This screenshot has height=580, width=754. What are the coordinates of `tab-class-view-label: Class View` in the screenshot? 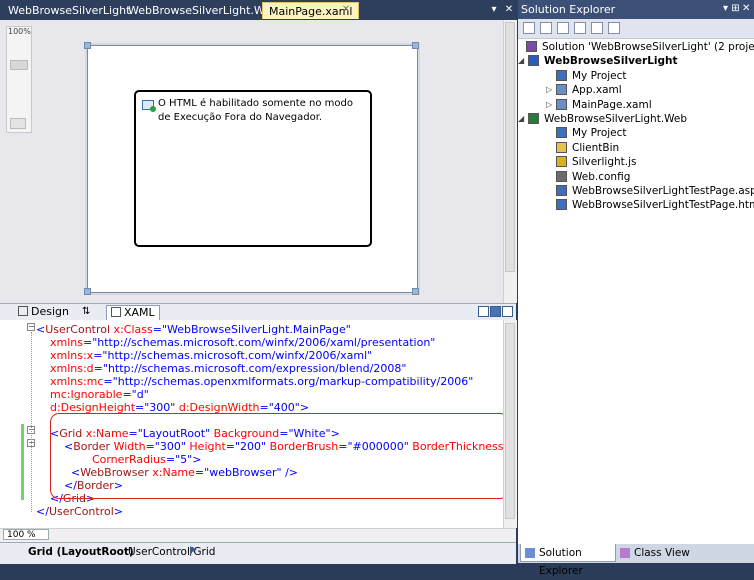 It's located at (662, 553).